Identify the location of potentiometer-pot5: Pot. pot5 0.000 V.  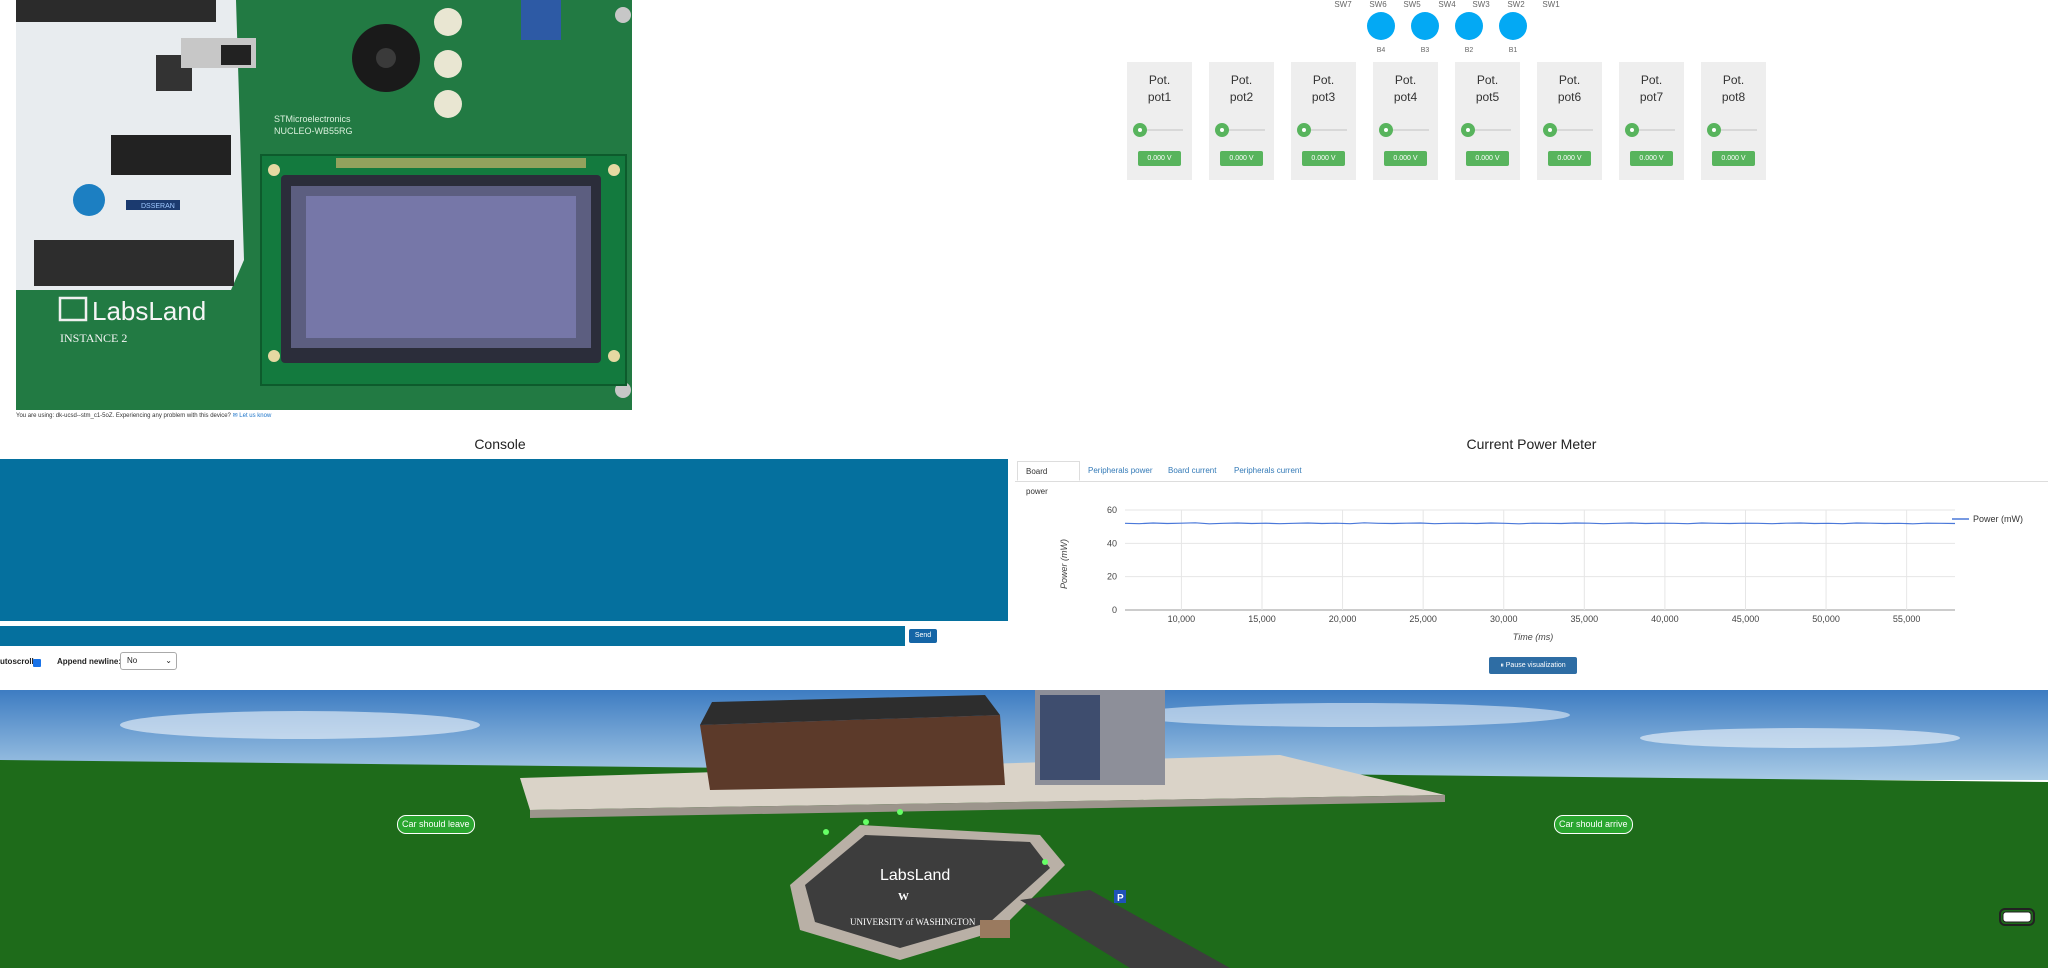
(1487, 121).